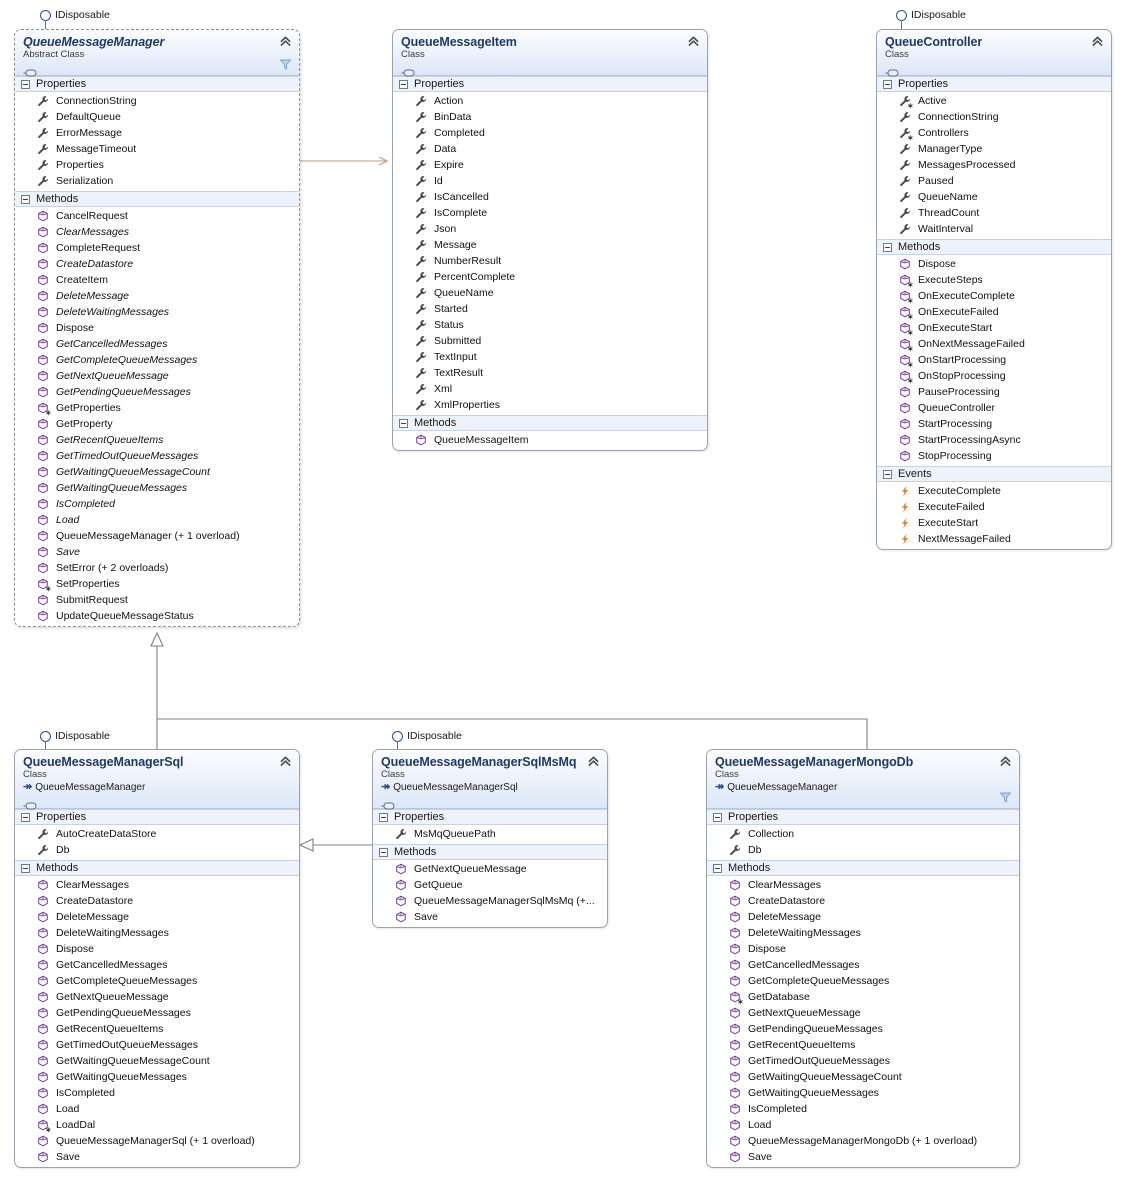 The width and height of the screenshot is (1123, 1185). I want to click on member-row: QueueMessageManagerSql (+ 1 overload), so click(157, 1141).